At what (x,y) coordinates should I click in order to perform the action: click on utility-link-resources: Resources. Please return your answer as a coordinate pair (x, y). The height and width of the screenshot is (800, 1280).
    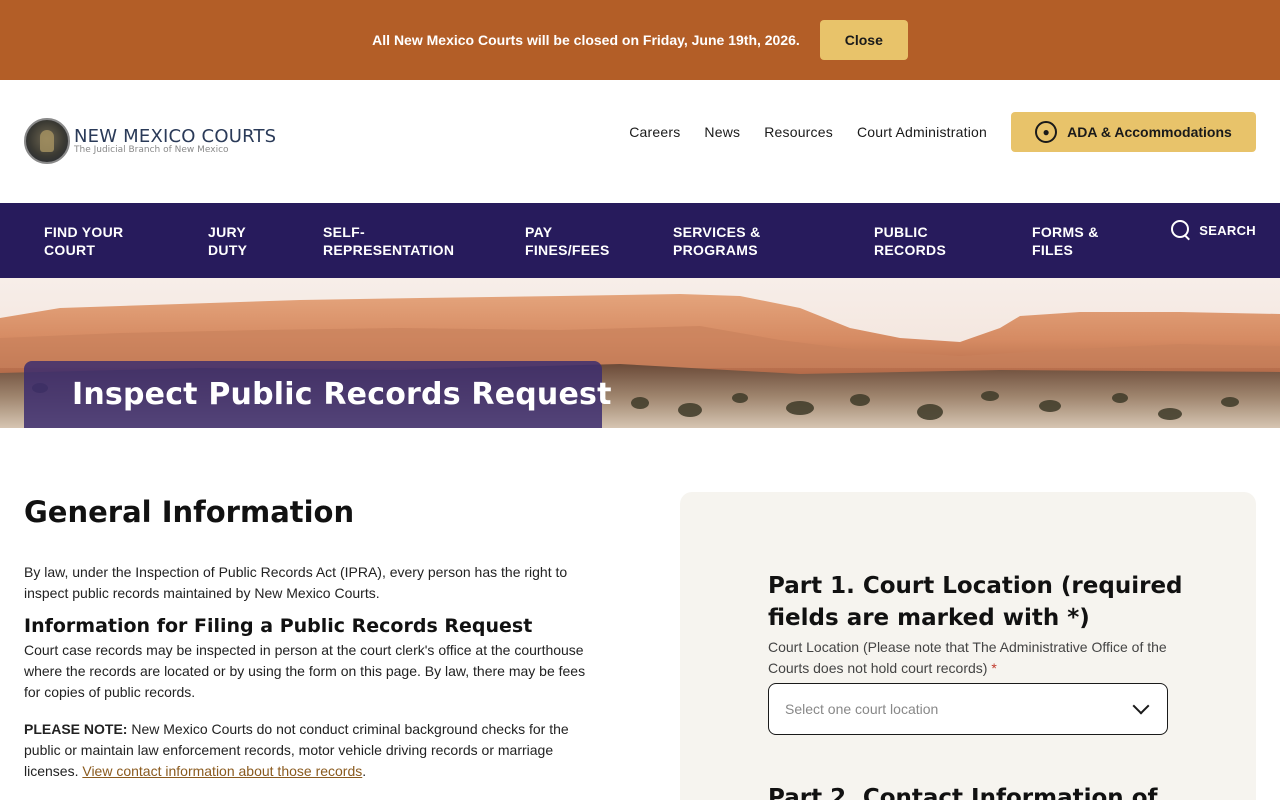
    Looking at the image, I should click on (798, 132).